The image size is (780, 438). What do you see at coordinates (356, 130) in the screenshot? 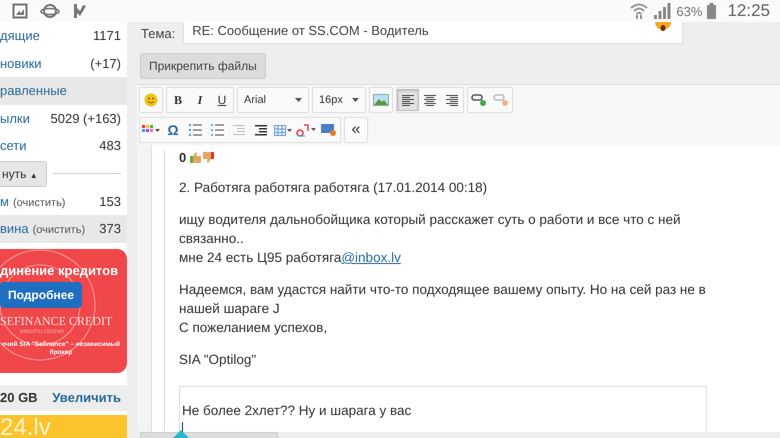
I see `collapse-toolbar-button: «` at bounding box center [356, 130].